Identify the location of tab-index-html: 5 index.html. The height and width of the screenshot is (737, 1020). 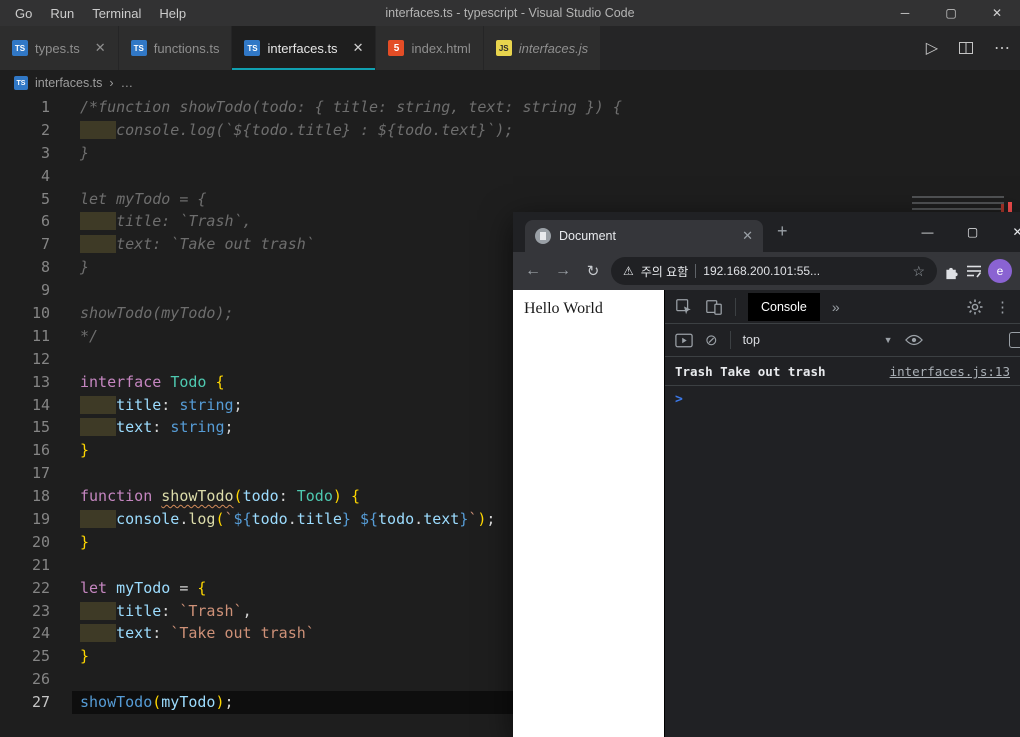
(430, 48).